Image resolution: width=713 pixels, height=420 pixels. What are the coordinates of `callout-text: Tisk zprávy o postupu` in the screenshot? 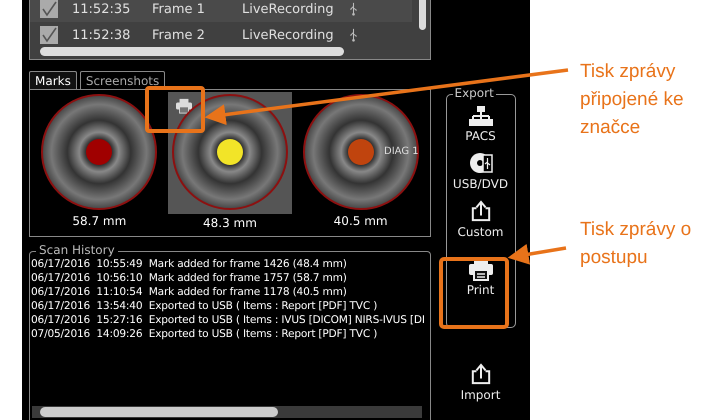 It's located at (636, 244).